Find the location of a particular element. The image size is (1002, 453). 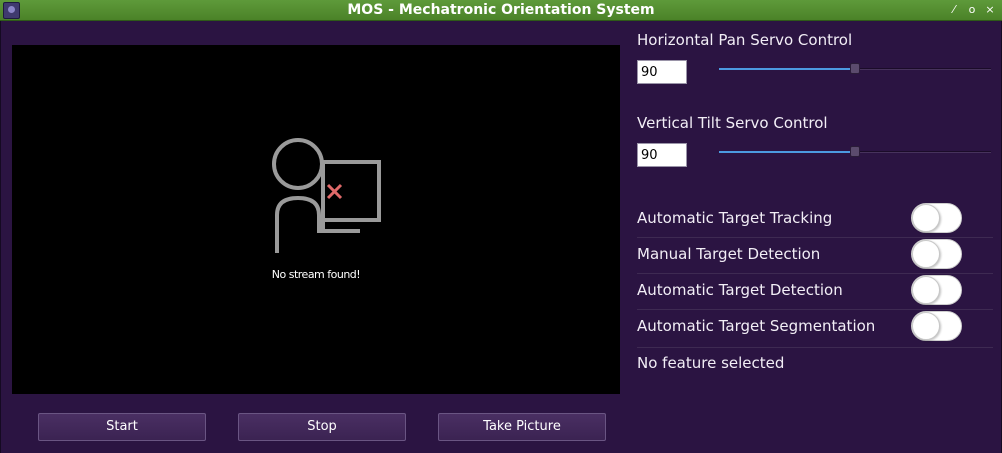

feature-label-manual-detection: Manual Target Detection is located at coordinates (729, 254).